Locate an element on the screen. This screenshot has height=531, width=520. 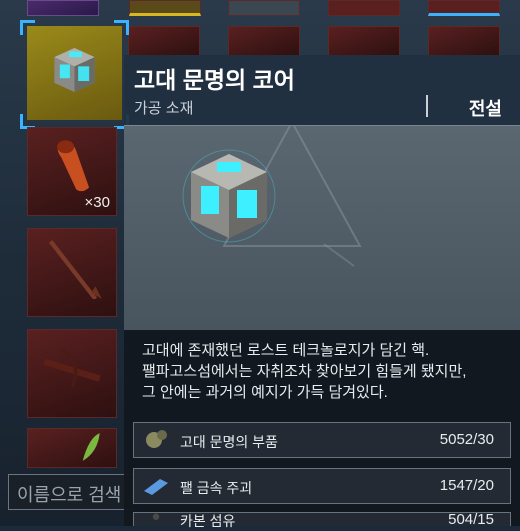
slot-spear is located at coordinates (72, 272).